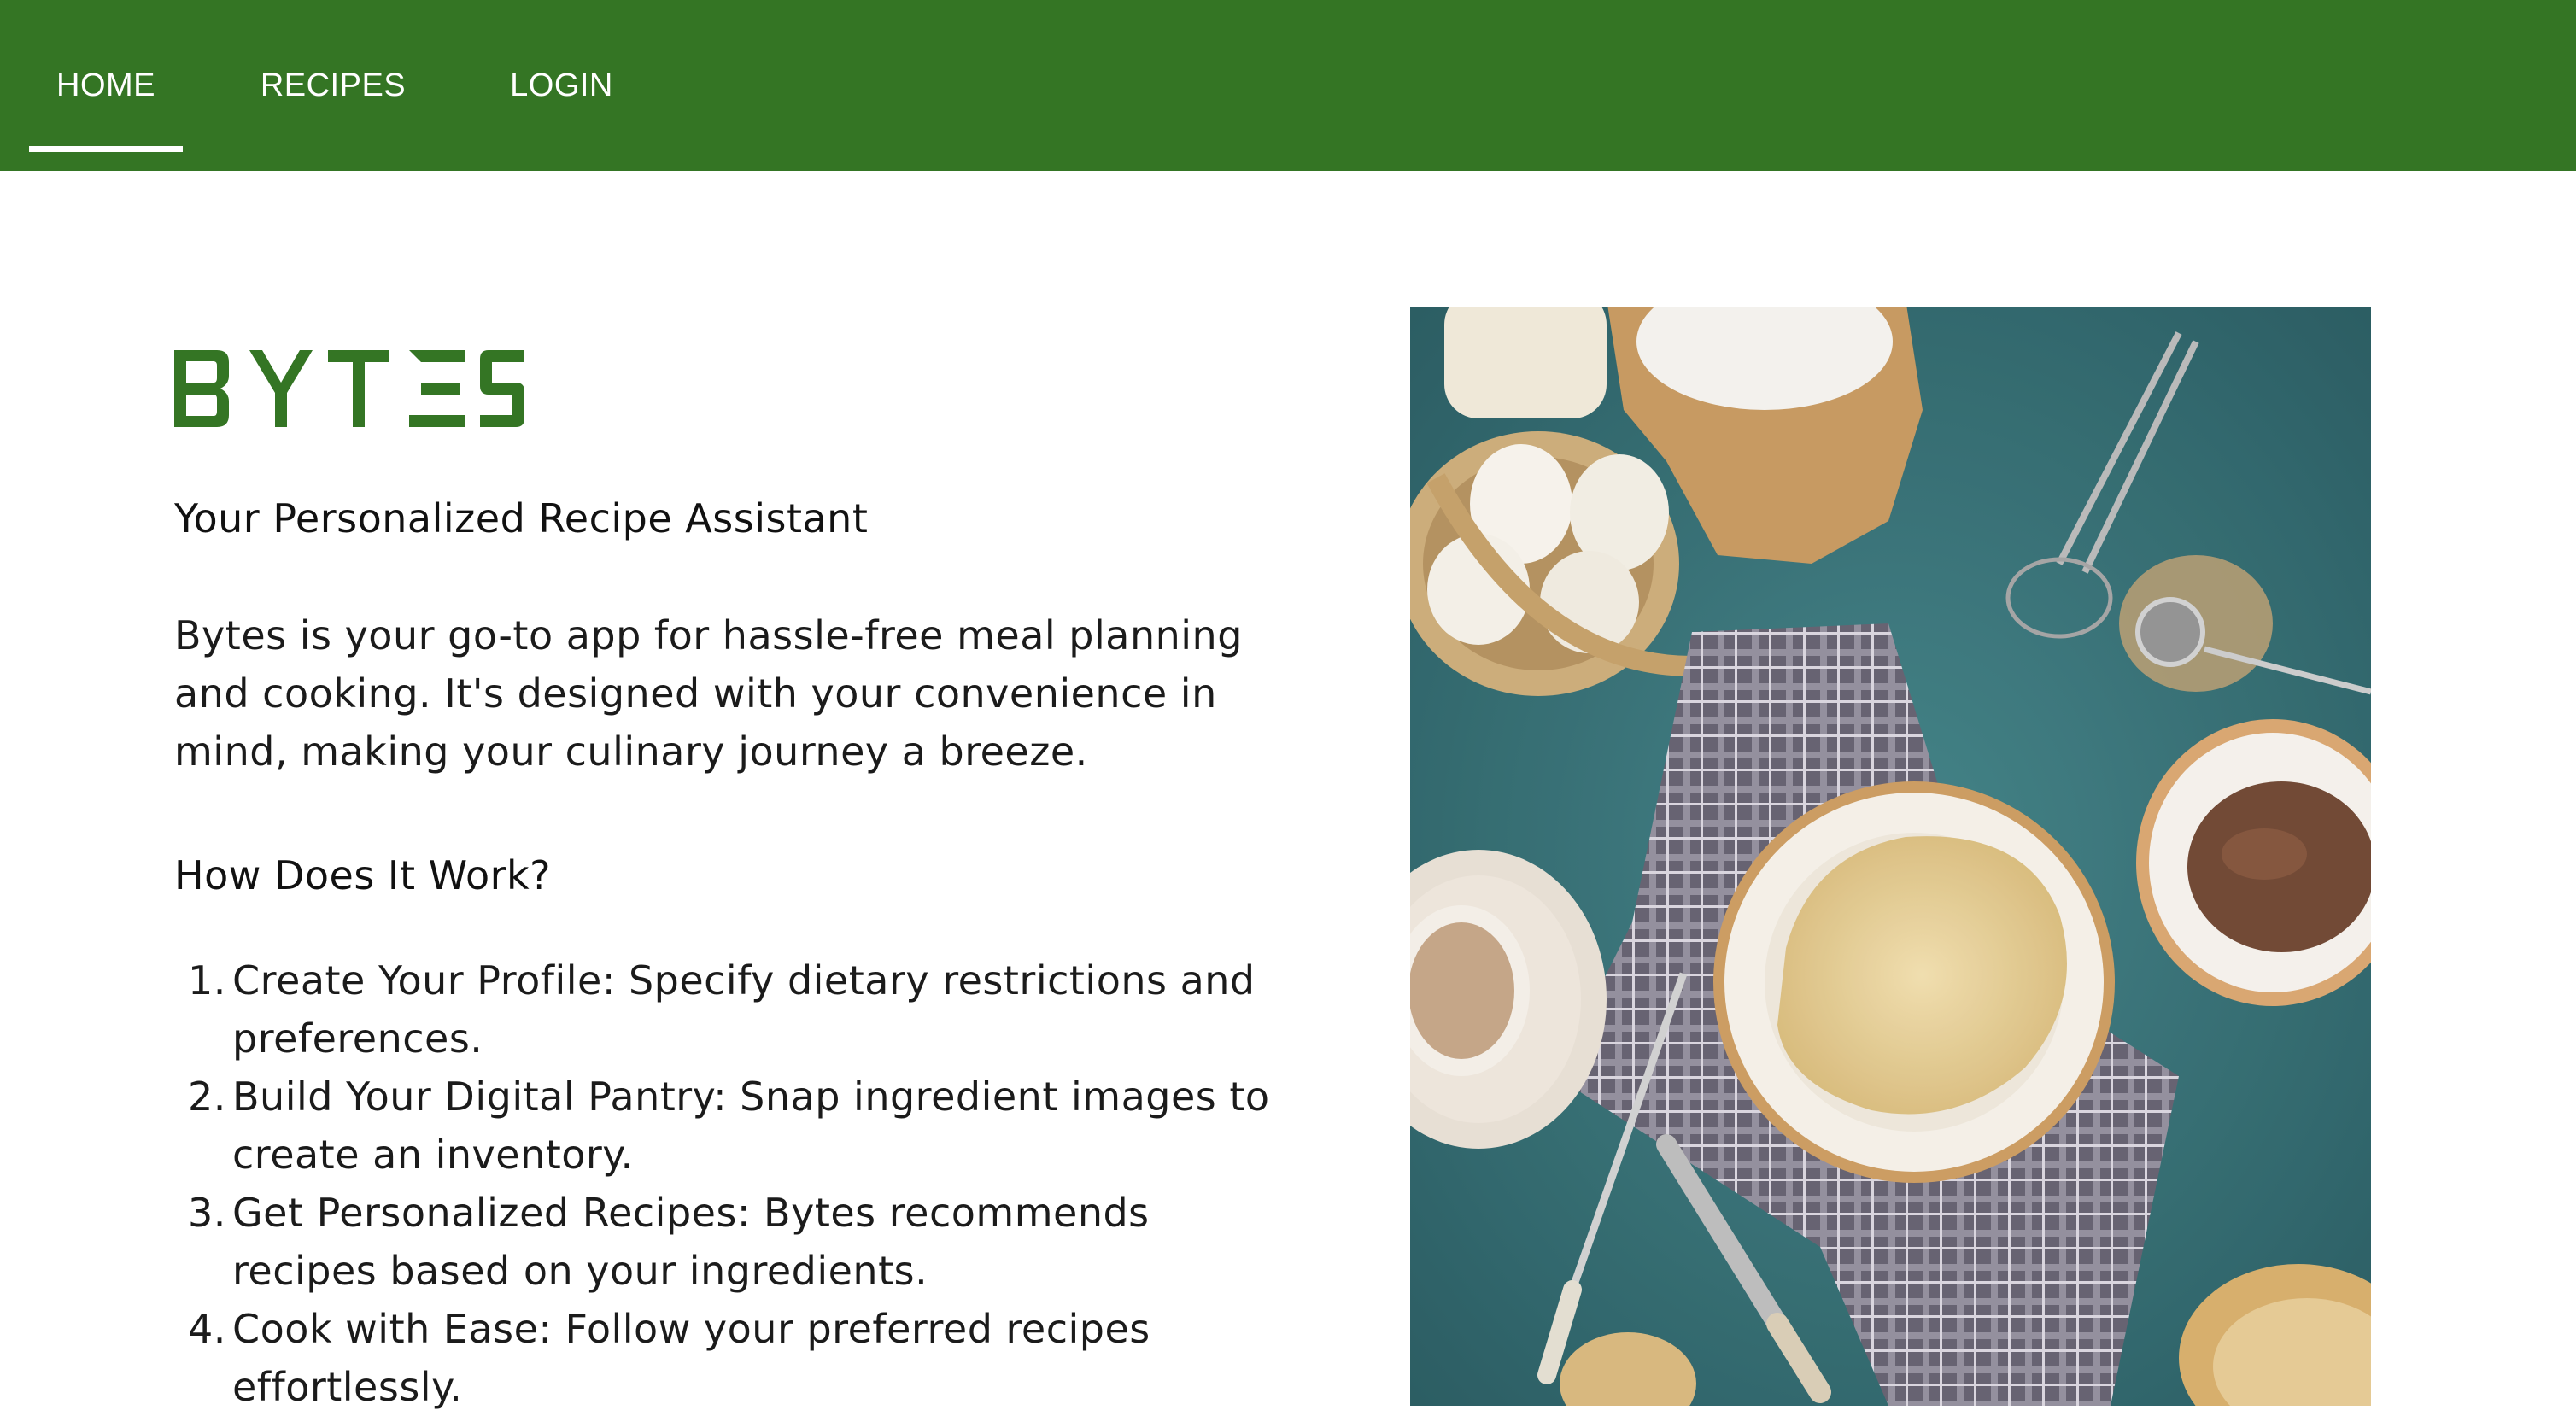 The width and height of the screenshot is (2576, 1416). I want to click on tab-home: HOME, so click(106, 86).